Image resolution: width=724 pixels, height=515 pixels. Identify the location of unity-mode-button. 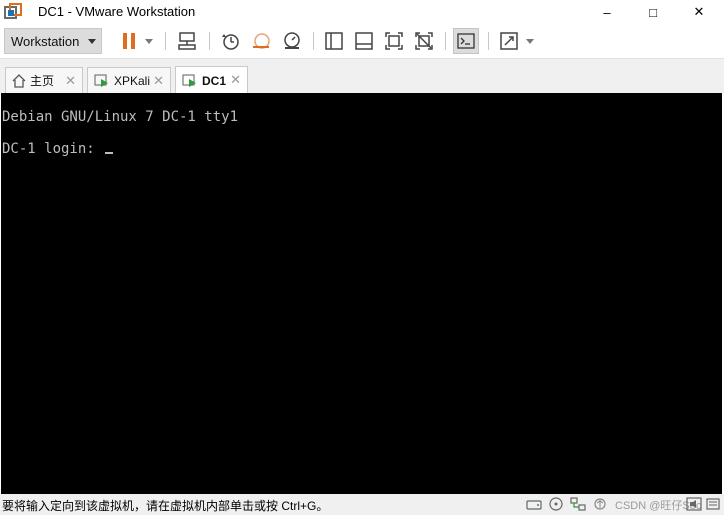
(424, 41).